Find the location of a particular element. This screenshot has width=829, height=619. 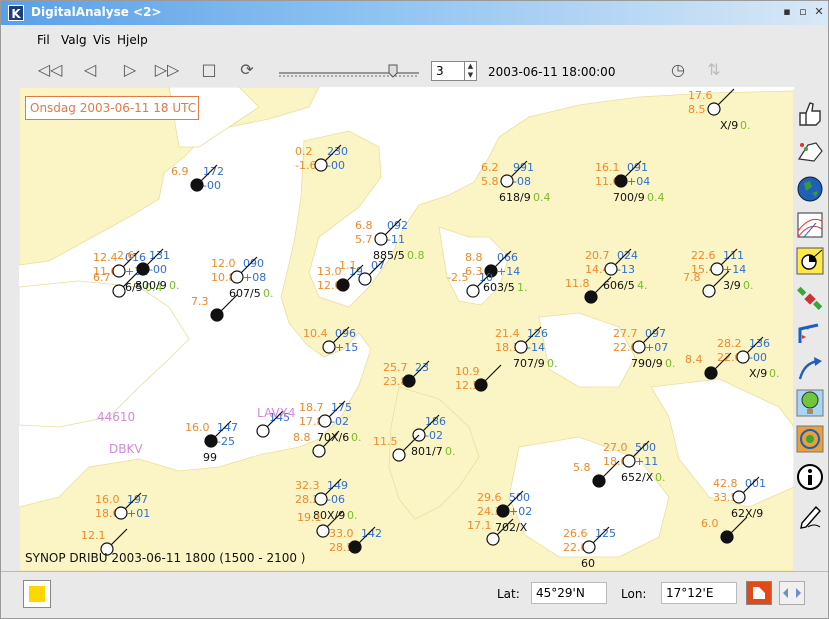

station-dewpoint: 8.5 is located at coordinates (697, 109).